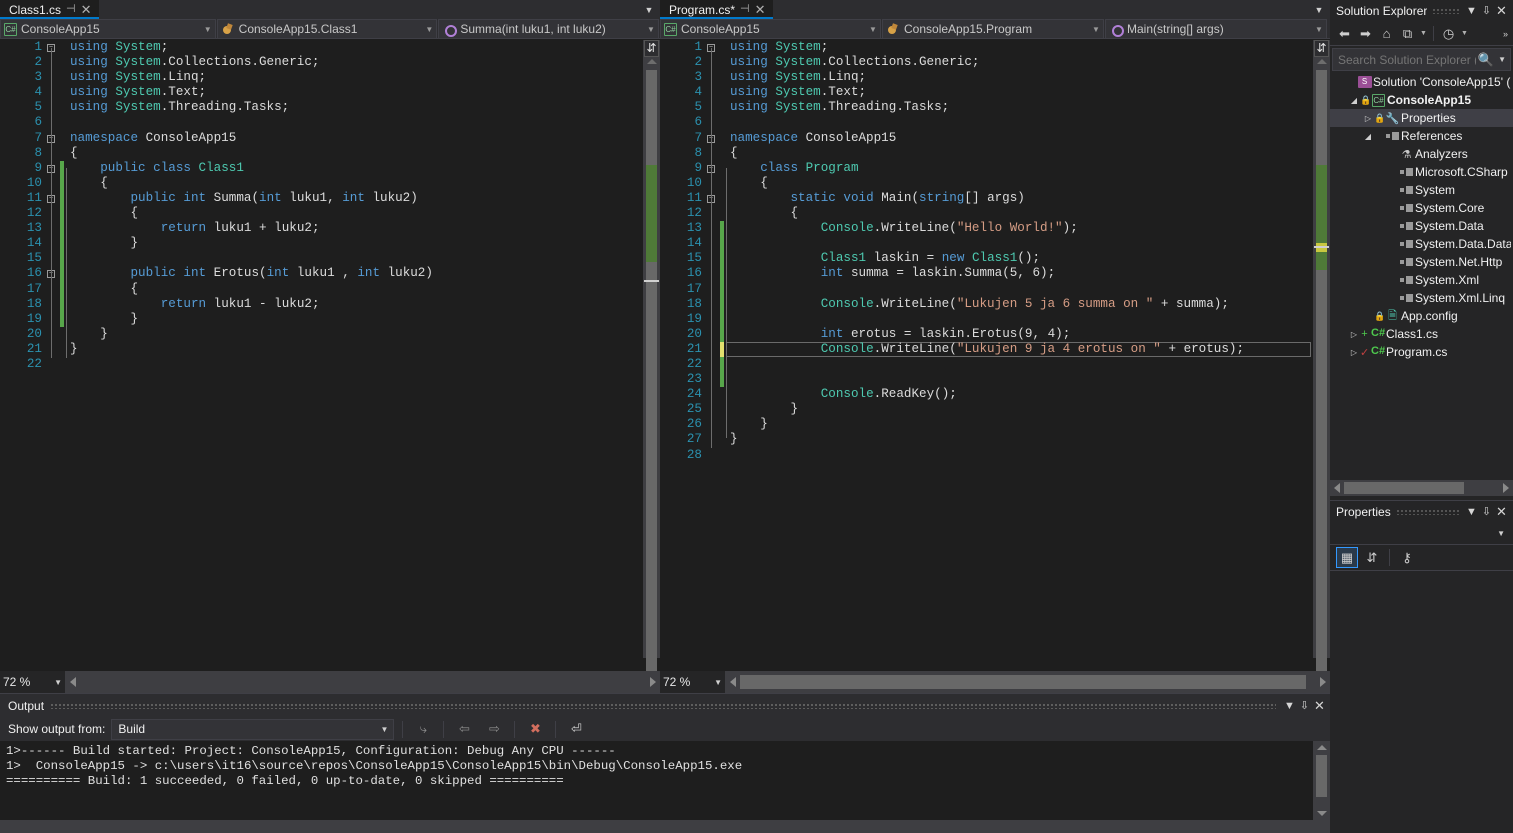  I want to click on code-line: 5 using System.Threading.Tasks;, so click(321, 107).